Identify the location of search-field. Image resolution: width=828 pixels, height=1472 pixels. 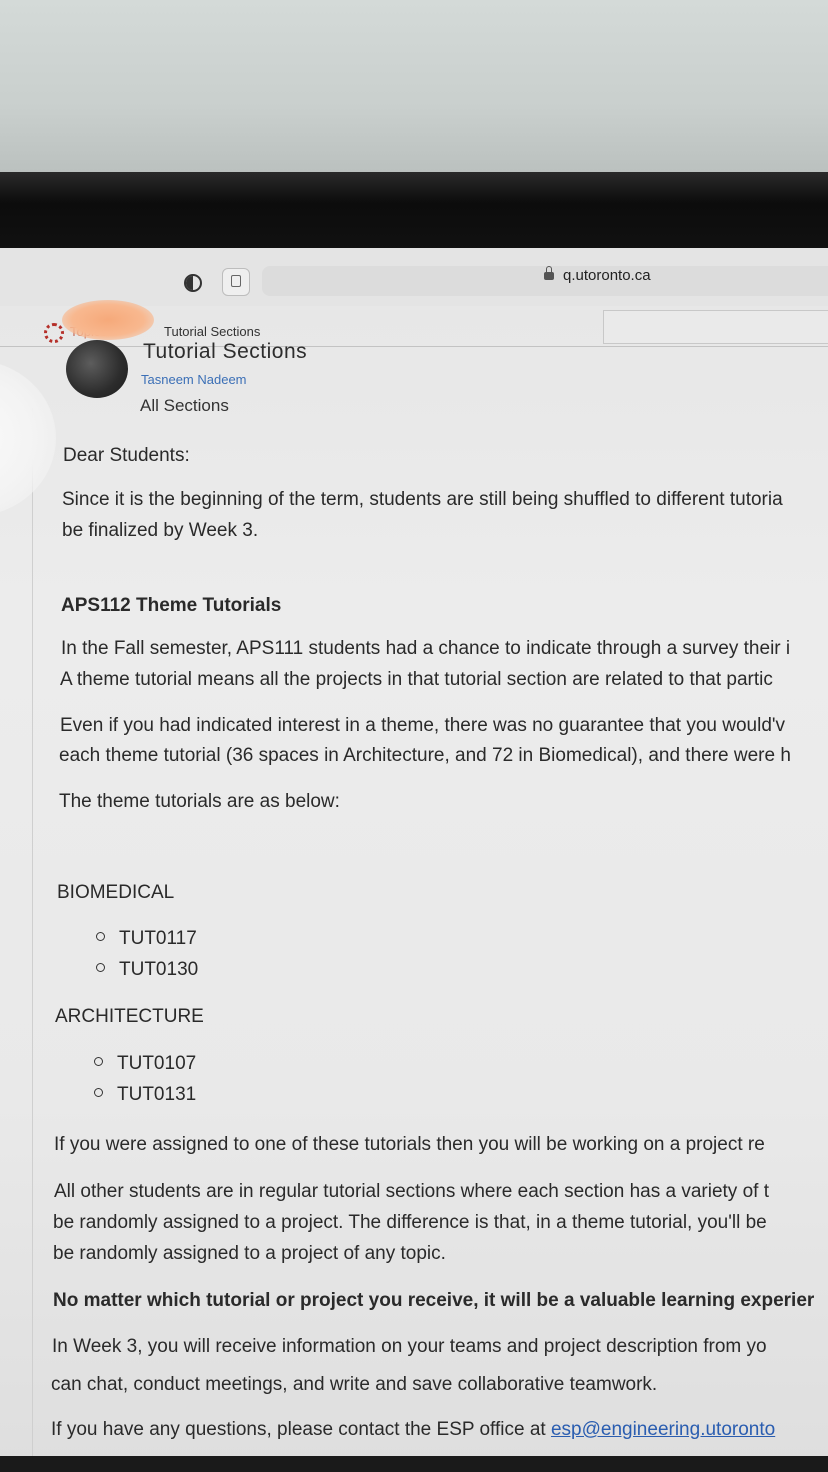
(715, 327).